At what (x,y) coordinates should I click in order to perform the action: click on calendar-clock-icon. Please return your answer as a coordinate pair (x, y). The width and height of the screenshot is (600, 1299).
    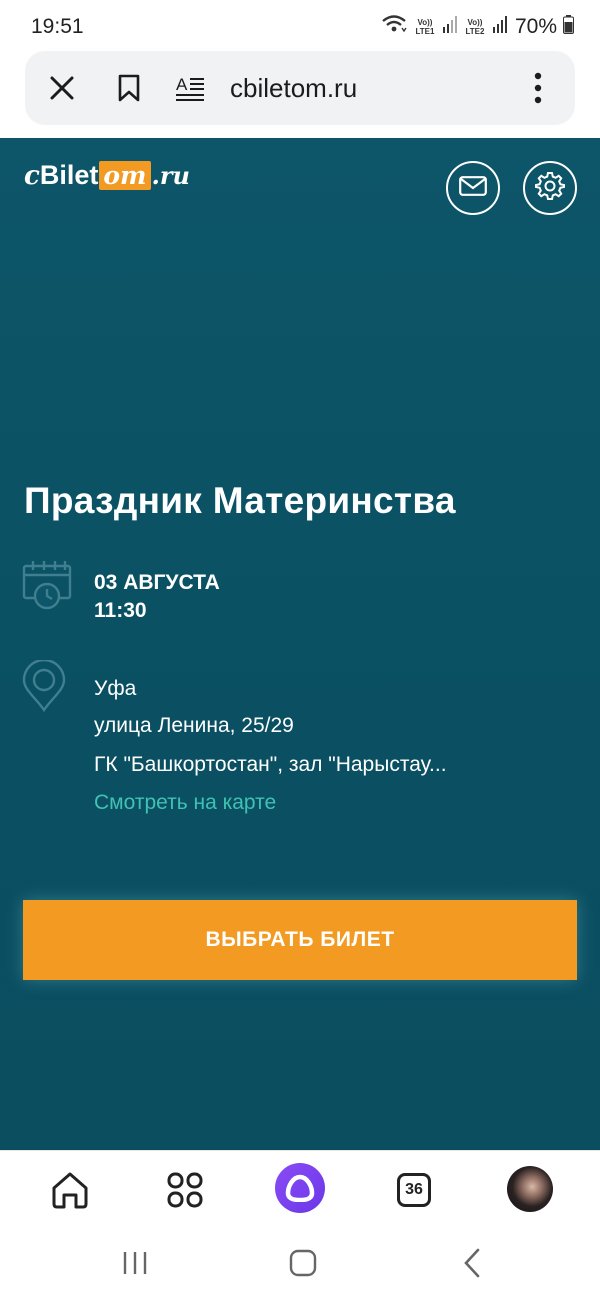
    Looking at the image, I should click on (48, 588).